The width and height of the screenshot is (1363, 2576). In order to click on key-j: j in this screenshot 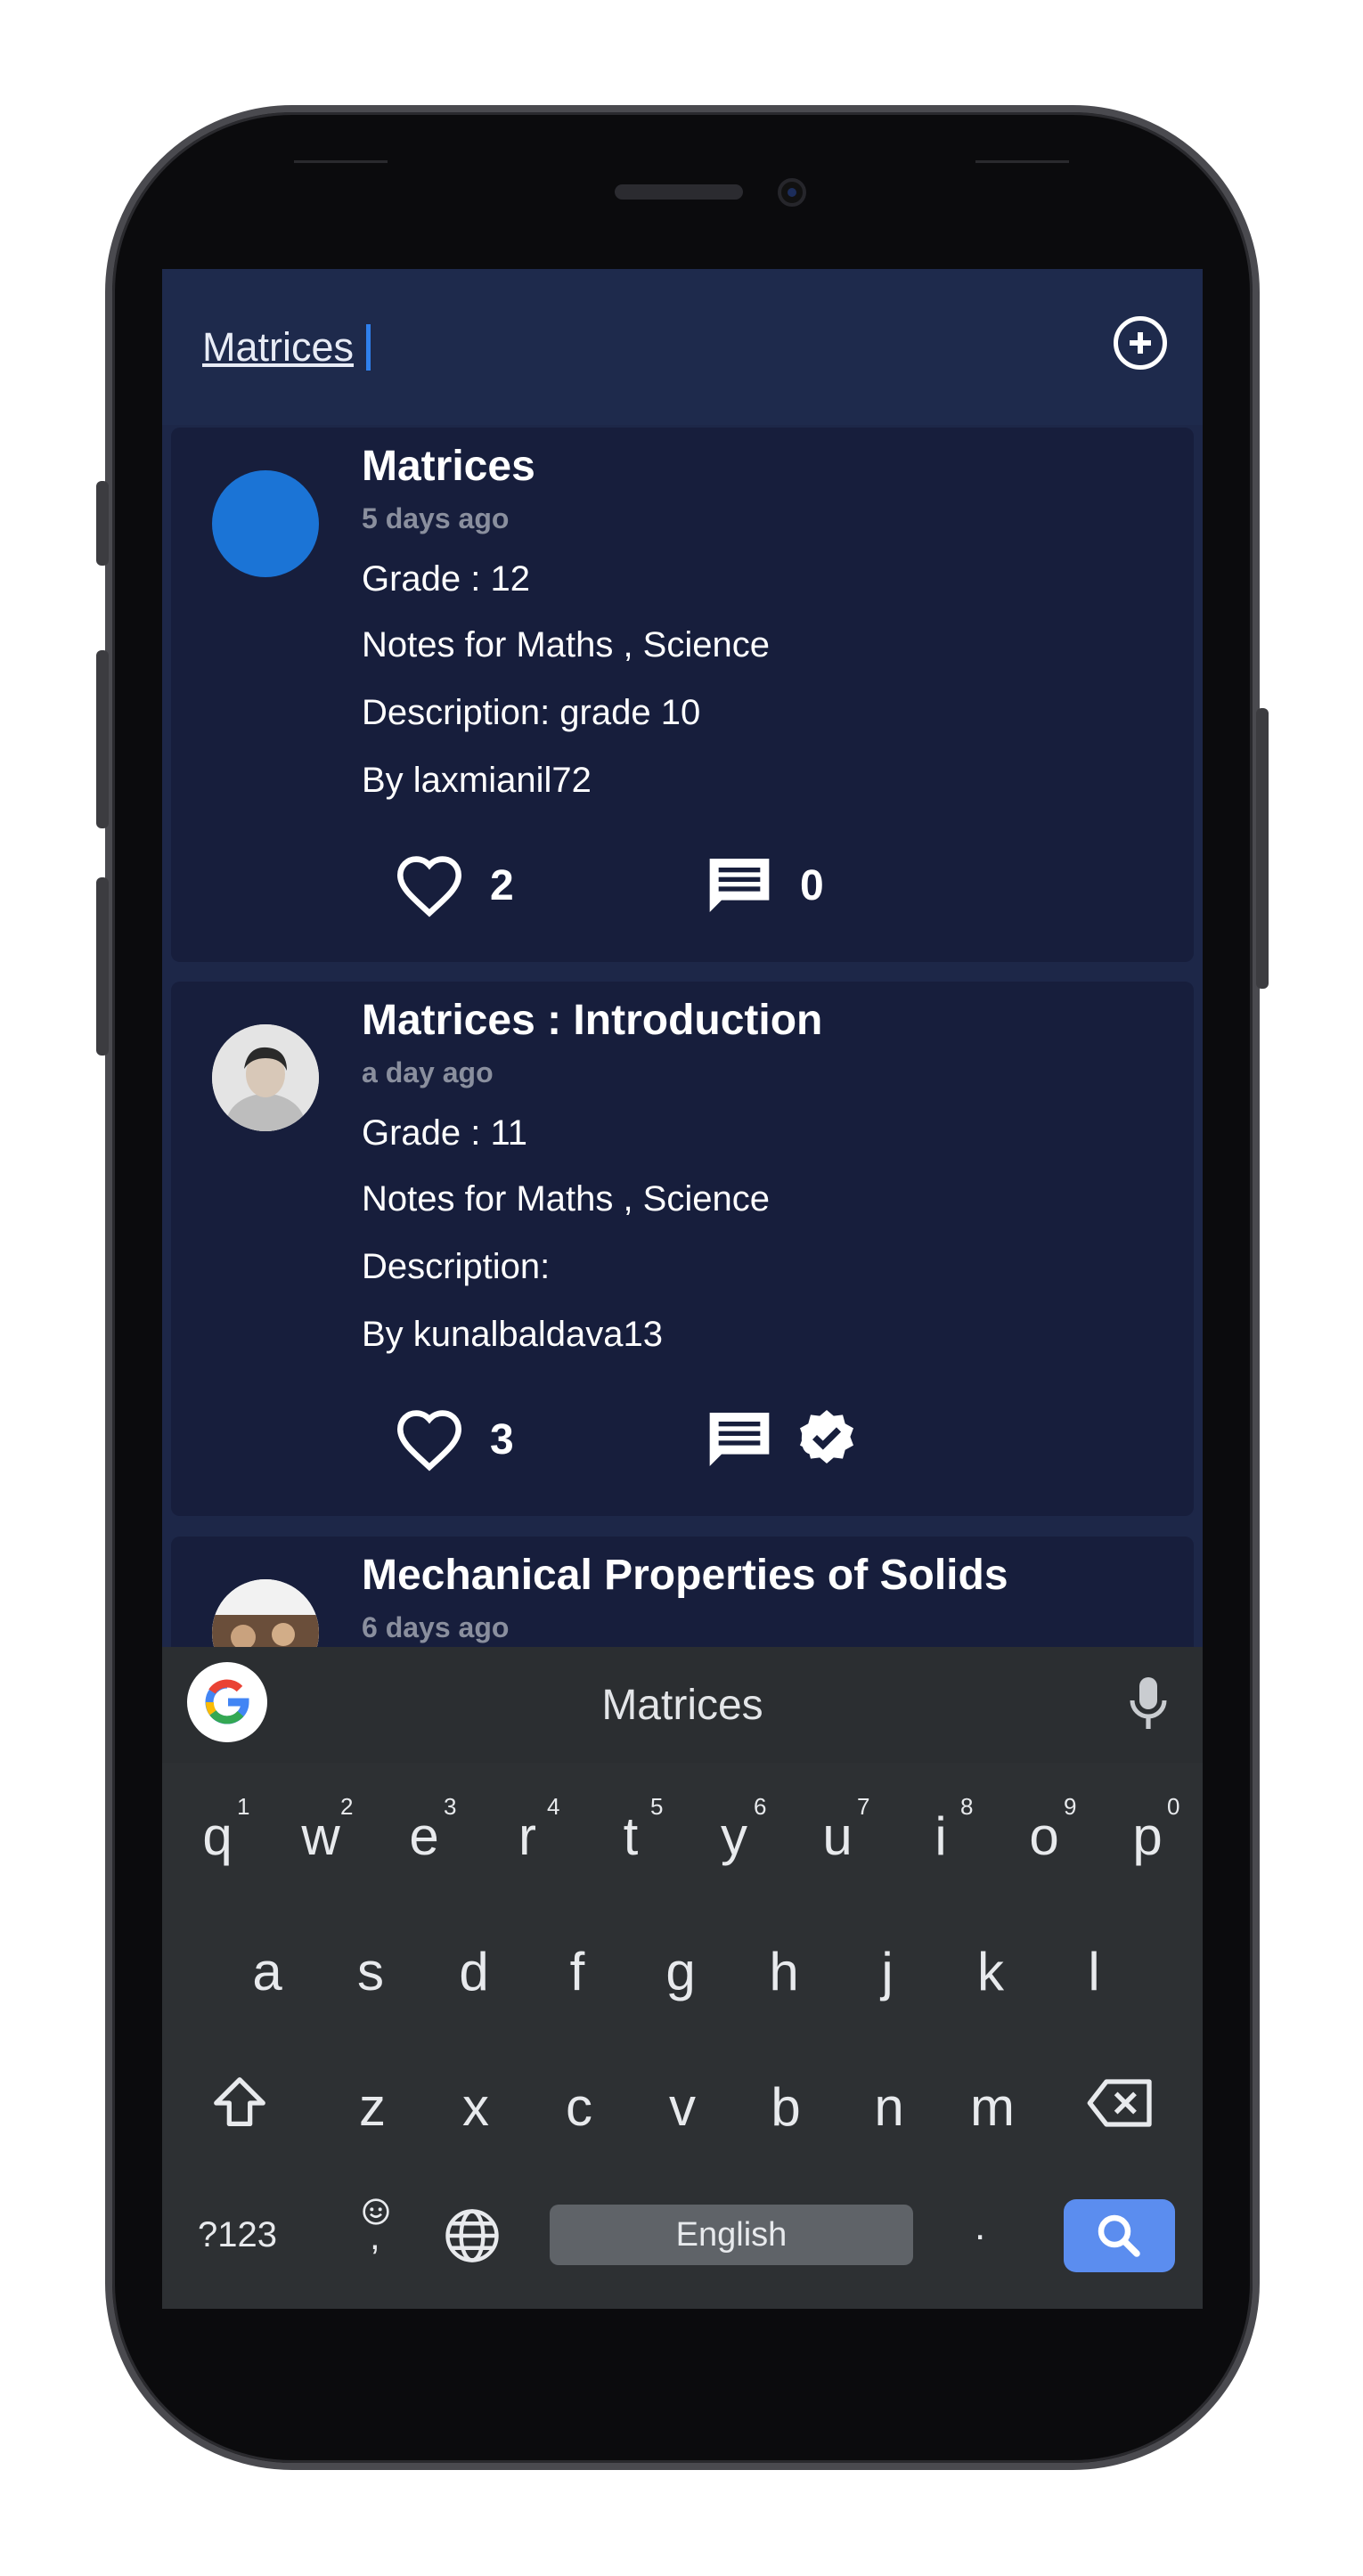, I will do `click(887, 1972)`.